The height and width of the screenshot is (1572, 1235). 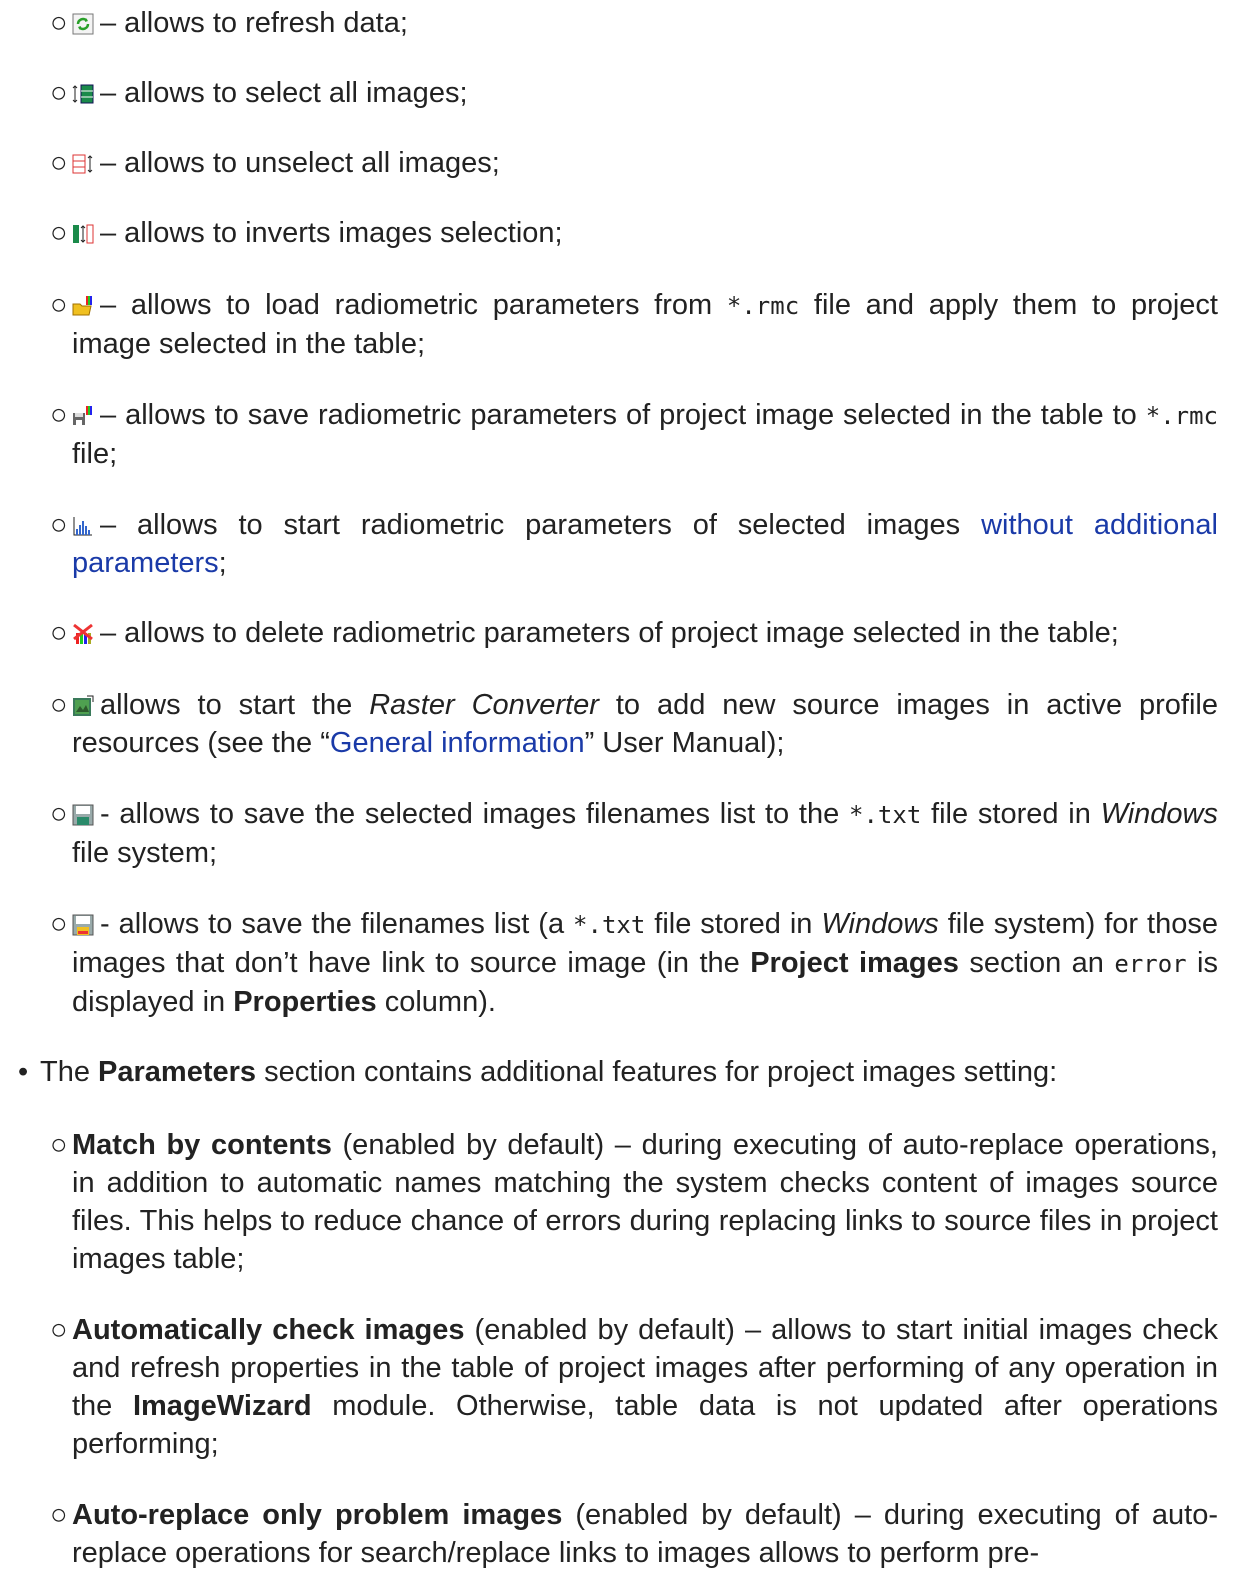 What do you see at coordinates (177, 1072) in the screenshot?
I see `item-bold: Parameters` at bounding box center [177, 1072].